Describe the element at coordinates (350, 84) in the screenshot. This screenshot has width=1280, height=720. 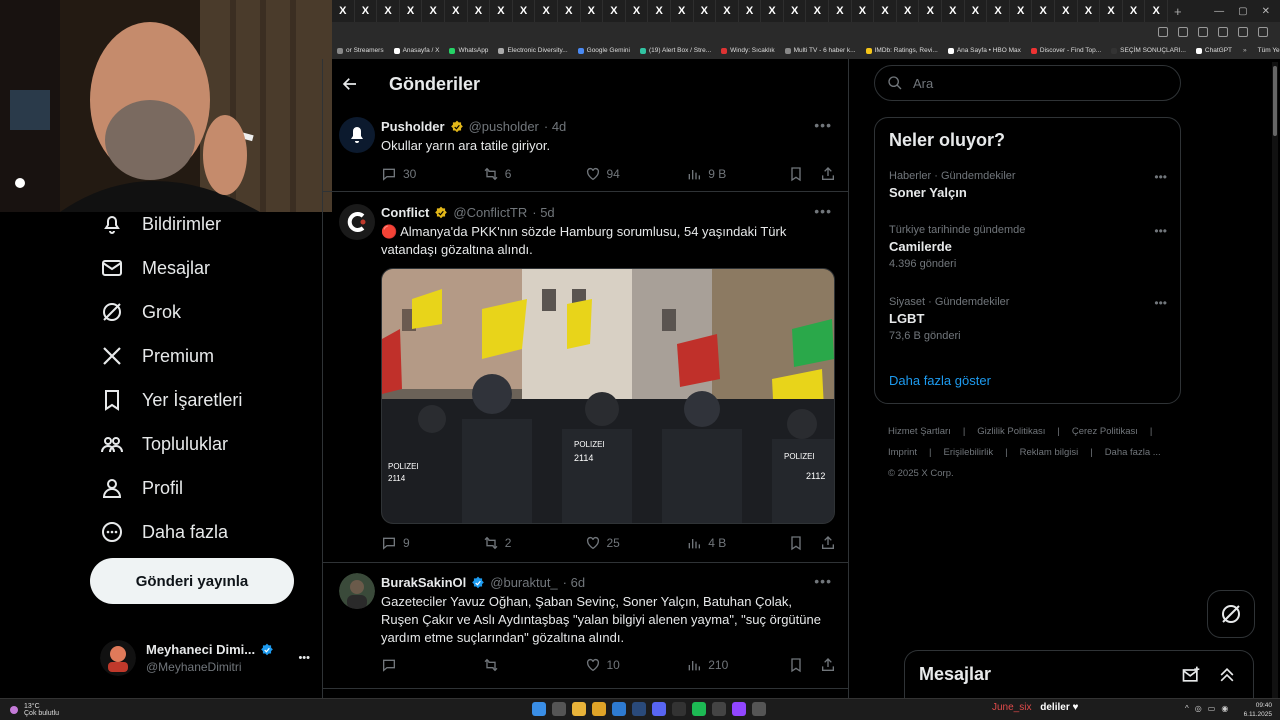
I see `back-arrow-icon` at that location.